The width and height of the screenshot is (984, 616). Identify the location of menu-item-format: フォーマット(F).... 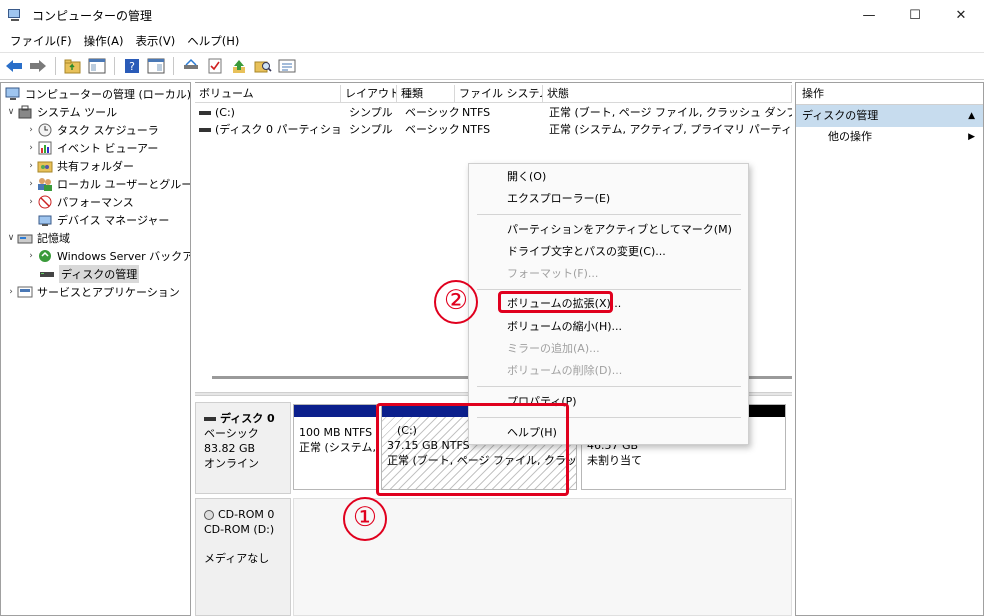
(553, 273).